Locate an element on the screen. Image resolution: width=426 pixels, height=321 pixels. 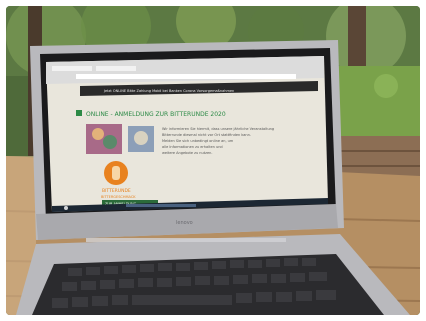
heading-bullet is located at coordinates (79, 113).